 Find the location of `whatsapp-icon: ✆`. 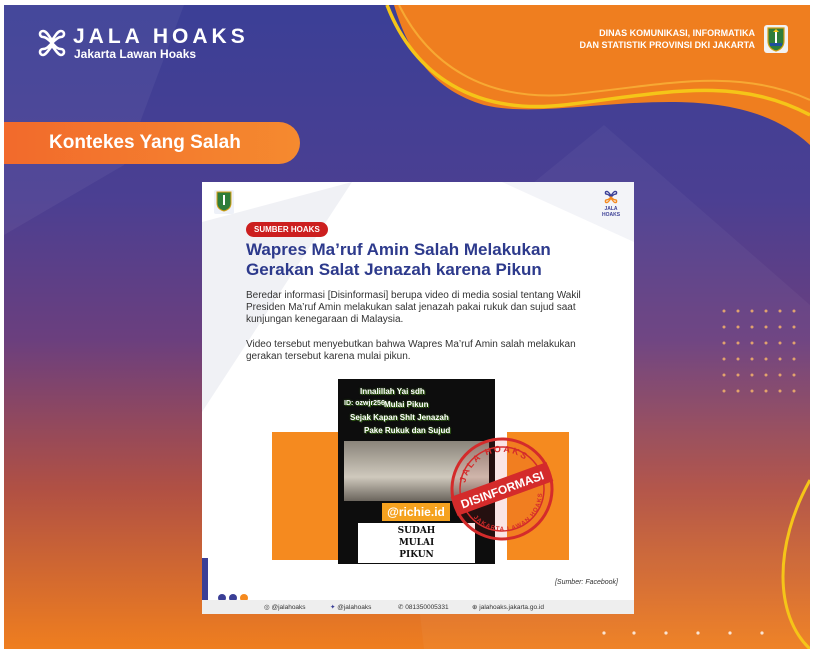

whatsapp-icon: ✆ is located at coordinates (401, 607).